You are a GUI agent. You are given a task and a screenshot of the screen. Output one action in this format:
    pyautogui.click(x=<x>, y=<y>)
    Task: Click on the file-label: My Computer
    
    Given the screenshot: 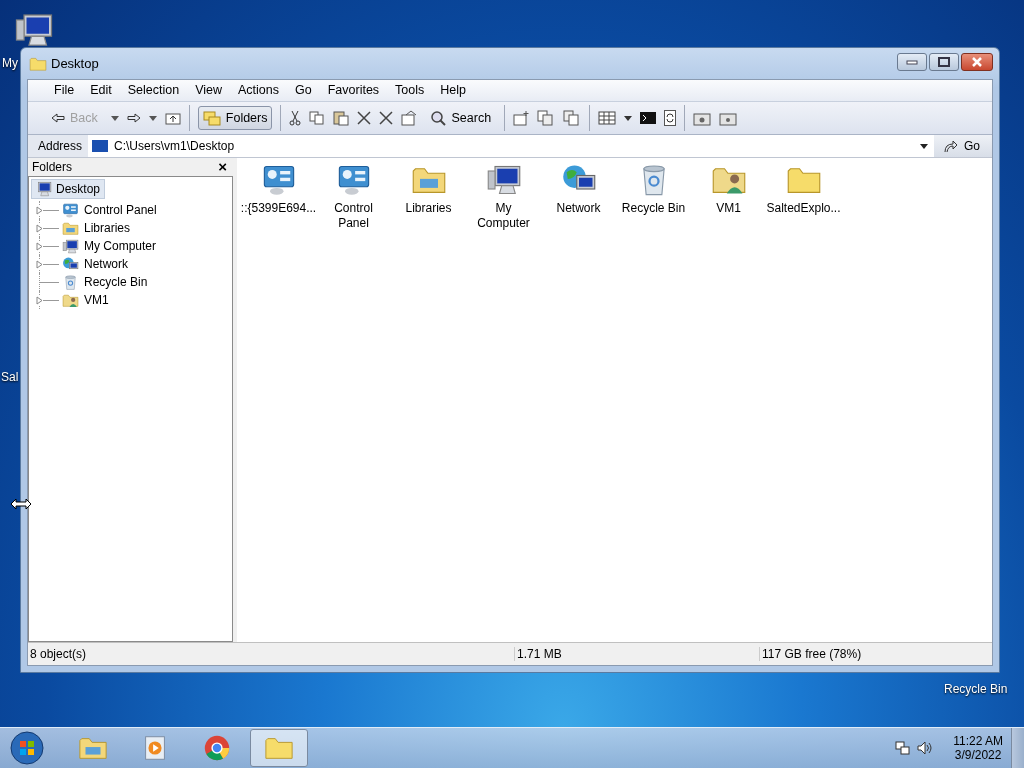 What is the action you would take?
    pyautogui.click(x=503, y=216)
    